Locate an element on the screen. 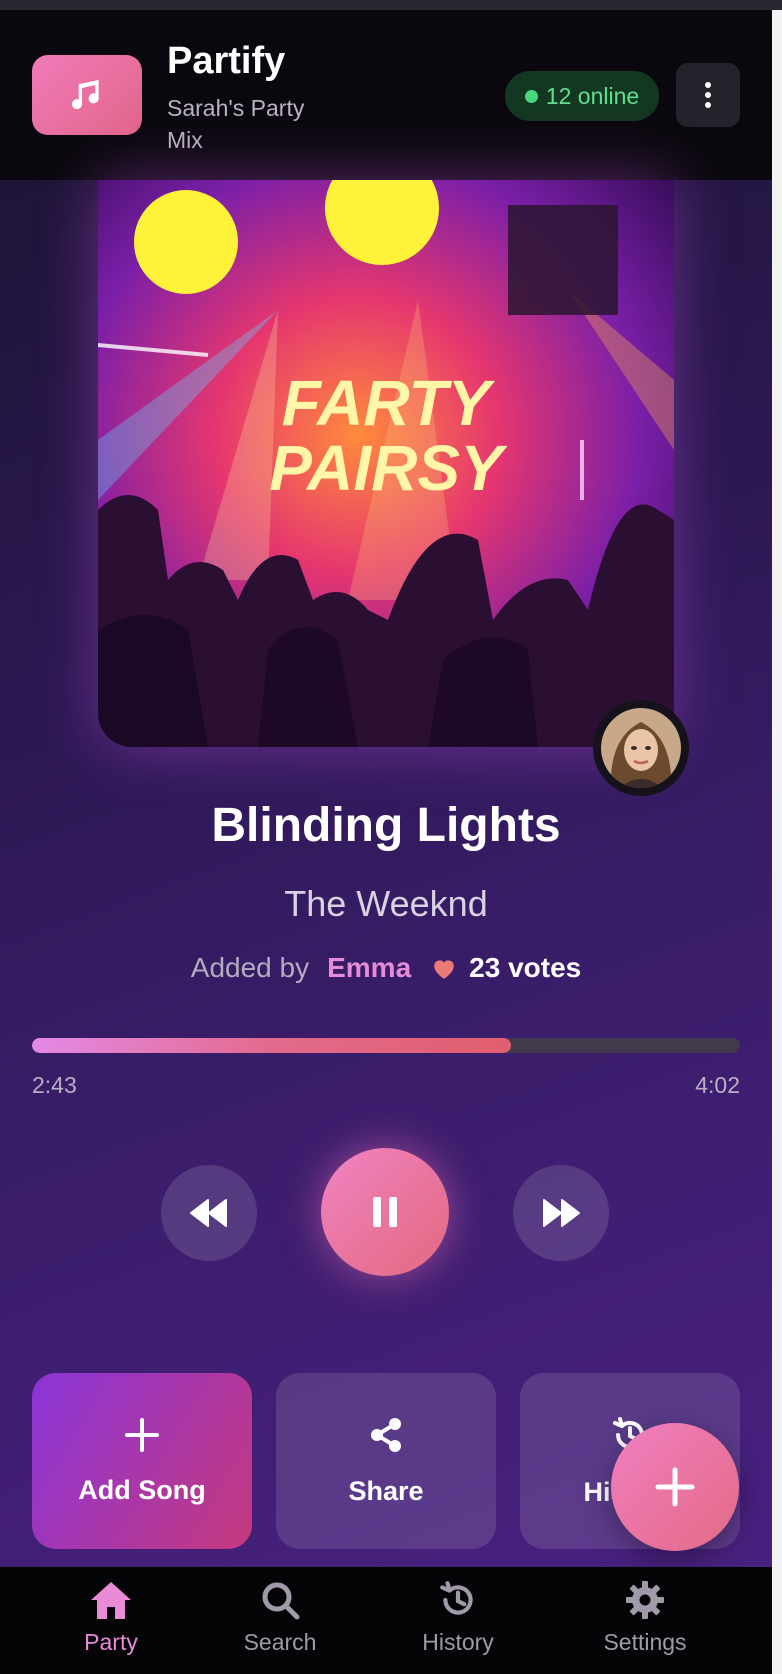  nav-label-search: Search is located at coordinates (280, 1642).